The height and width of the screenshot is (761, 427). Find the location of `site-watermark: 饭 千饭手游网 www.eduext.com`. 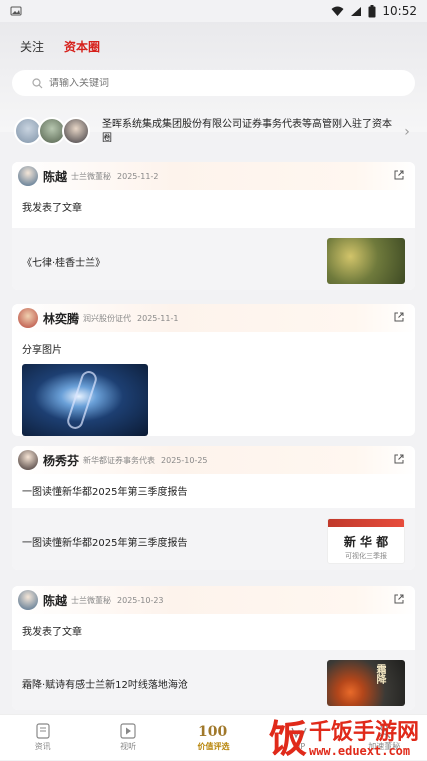

site-watermark: 饭 千饭手游网 www.eduext.com is located at coordinates (343, 738).